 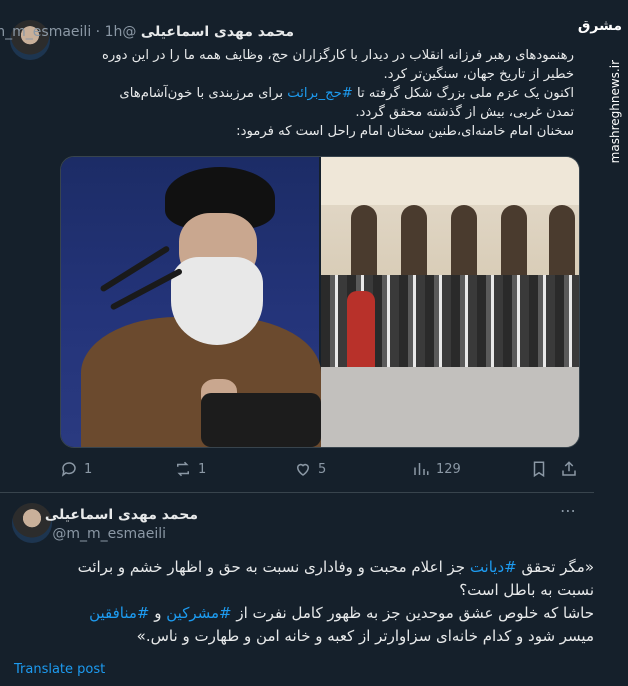 I want to click on text-segment: و, so click(x=158, y=613).